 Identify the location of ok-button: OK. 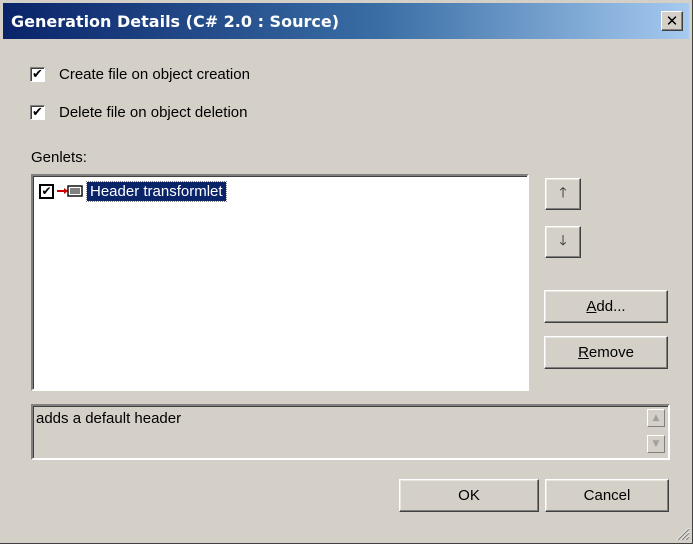
(469, 495).